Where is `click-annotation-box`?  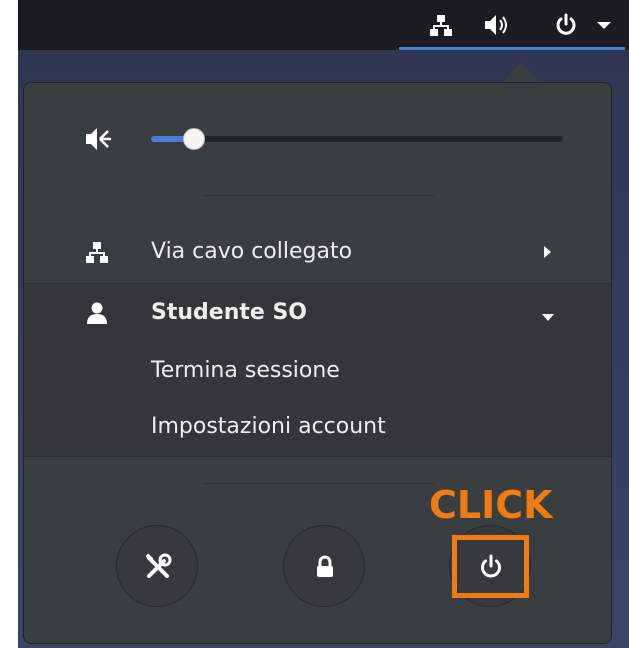
click-annotation-box is located at coordinates (490, 566).